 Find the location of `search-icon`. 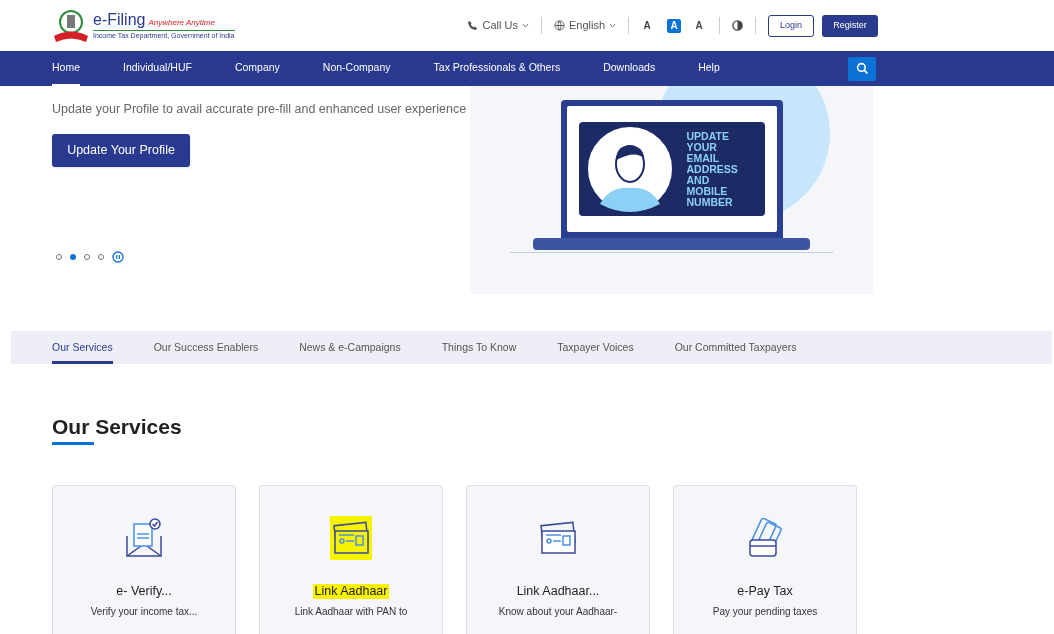

search-icon is located at coordinates (862, 68).